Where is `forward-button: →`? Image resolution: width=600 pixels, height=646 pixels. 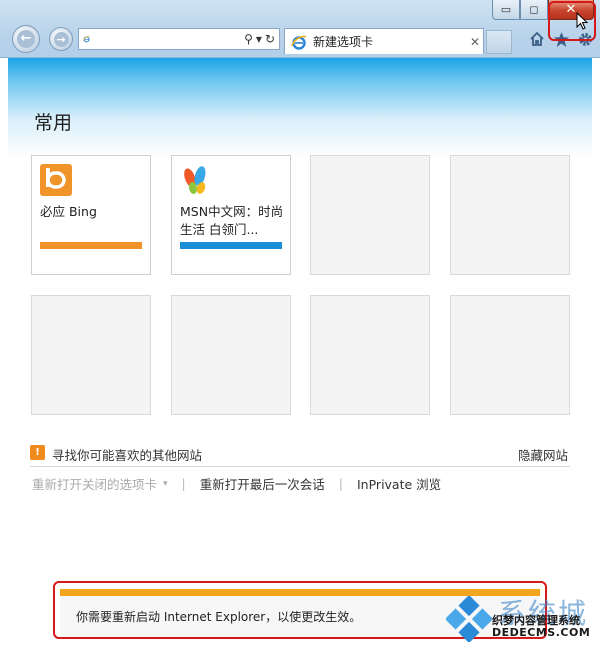
forward-button: → is located at coordinates (61, 39).